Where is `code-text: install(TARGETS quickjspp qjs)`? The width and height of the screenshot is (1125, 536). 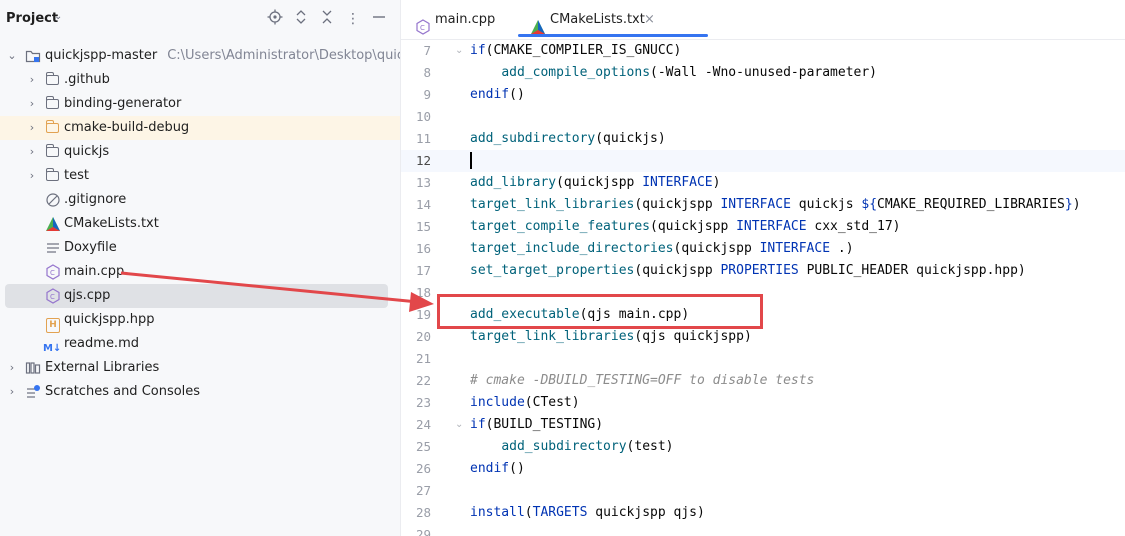 code-text: install(TARGETS quickjspp qjs) is located at coordinates (587, 512).